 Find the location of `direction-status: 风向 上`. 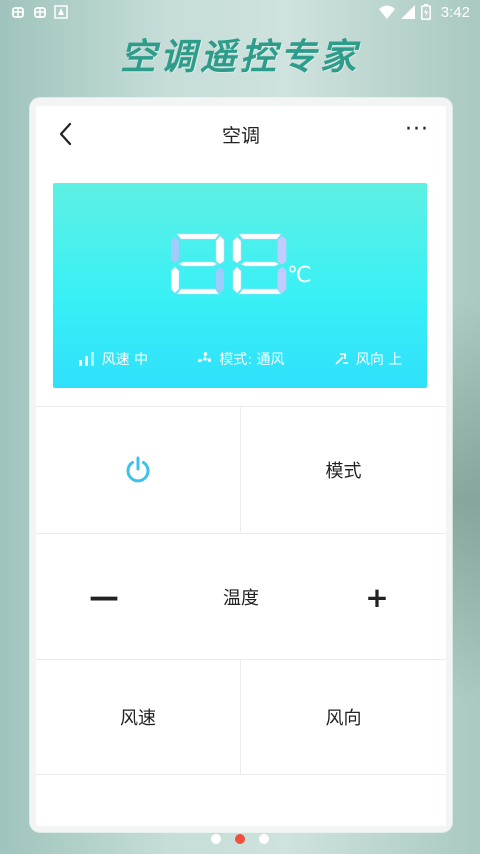

direction-status: 风向 上 is located at coordinates (368, 359).